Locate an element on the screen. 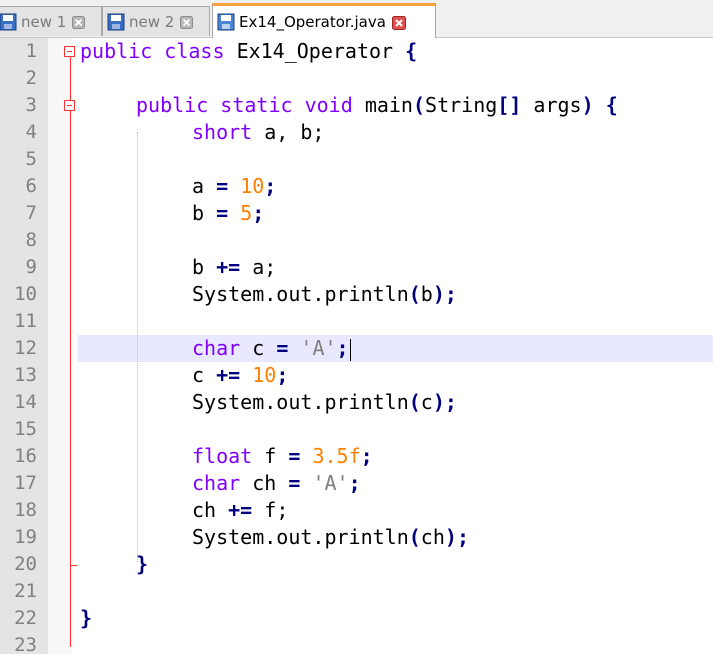  line-number: 16 is located at coordinates (25, 456).